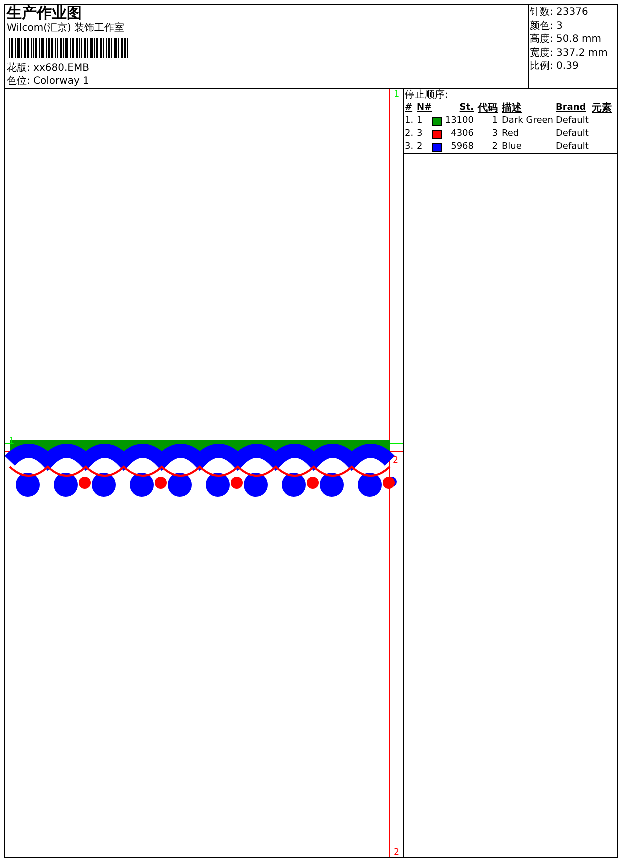 The width and height of the screenshot is (620, 860). What do you see at coordinates (511, 108) in the screenshot?
I see `column-header: 描述` at bounding box center [511, 108].